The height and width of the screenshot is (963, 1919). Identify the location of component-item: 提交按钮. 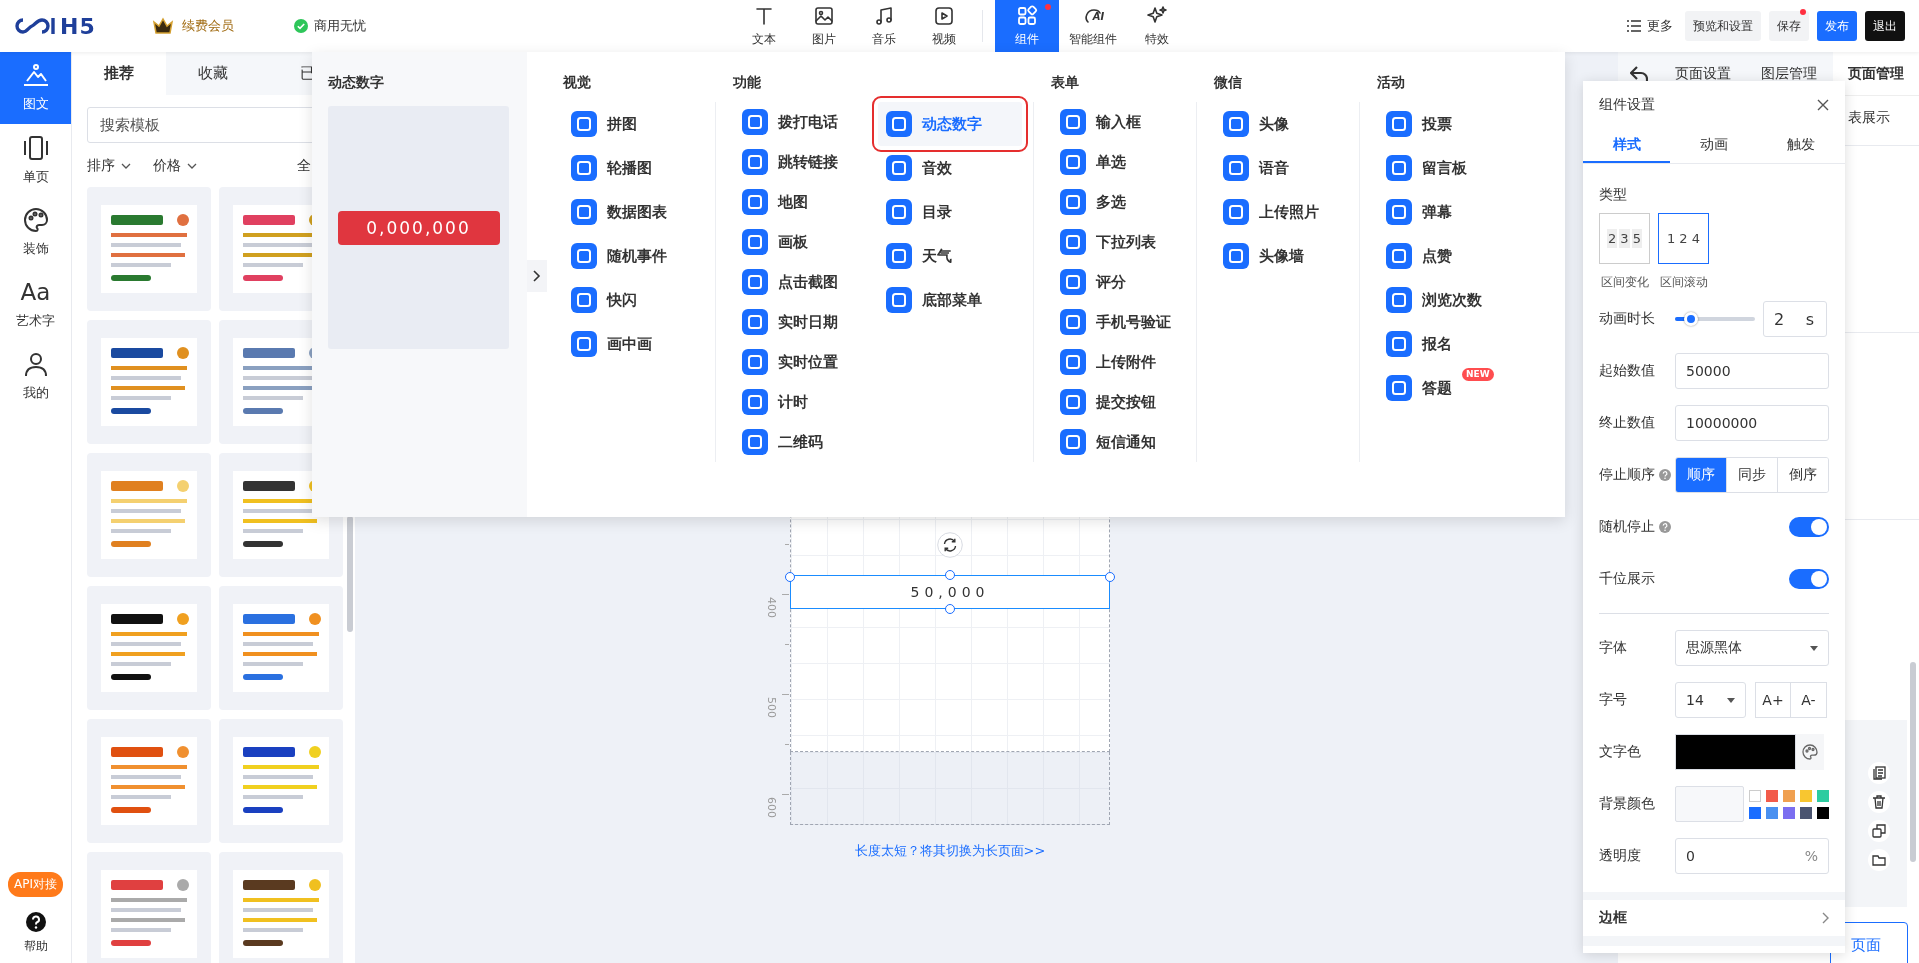
(1124, 402).